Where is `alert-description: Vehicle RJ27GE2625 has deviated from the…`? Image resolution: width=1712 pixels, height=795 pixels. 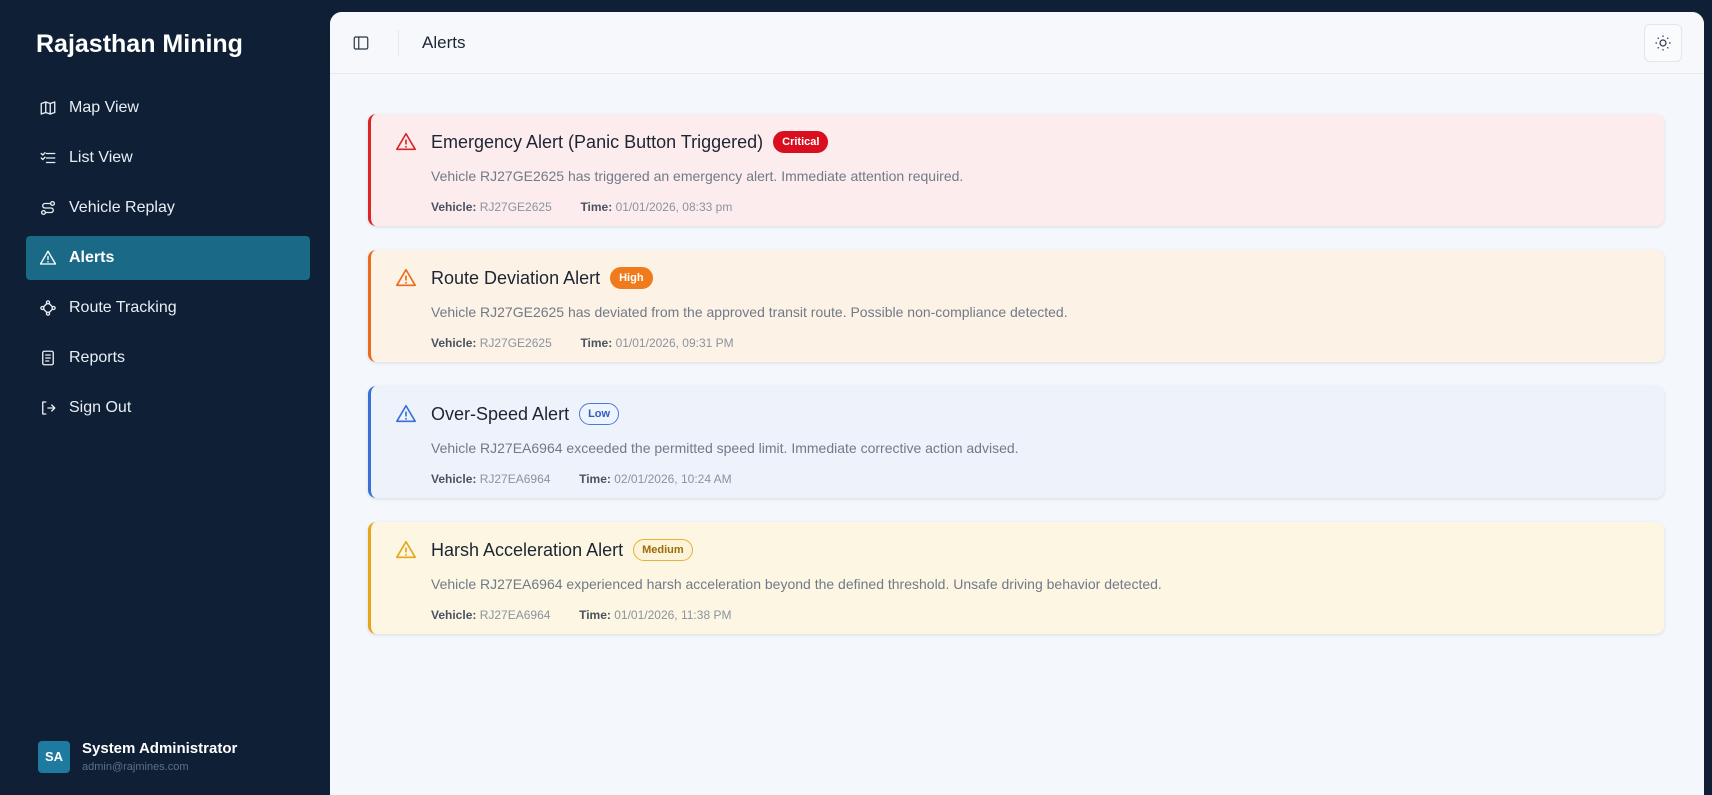 alert-description: Vehicle RJ27GE2625 has deviated from the… is located at coordinates (749, 312).